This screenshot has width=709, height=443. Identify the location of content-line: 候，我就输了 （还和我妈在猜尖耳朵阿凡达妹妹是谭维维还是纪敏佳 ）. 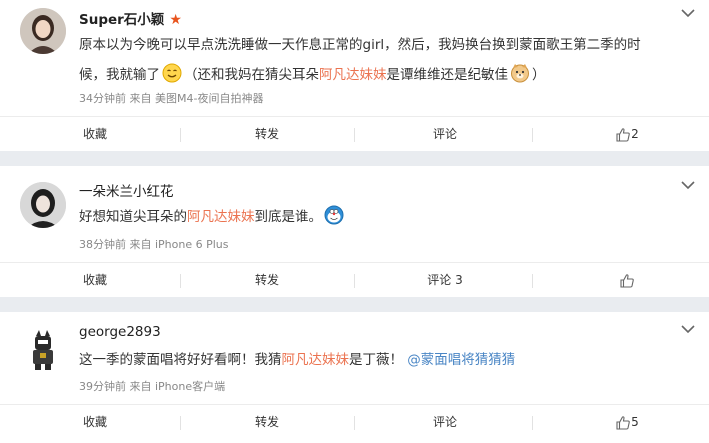
(381, 75).